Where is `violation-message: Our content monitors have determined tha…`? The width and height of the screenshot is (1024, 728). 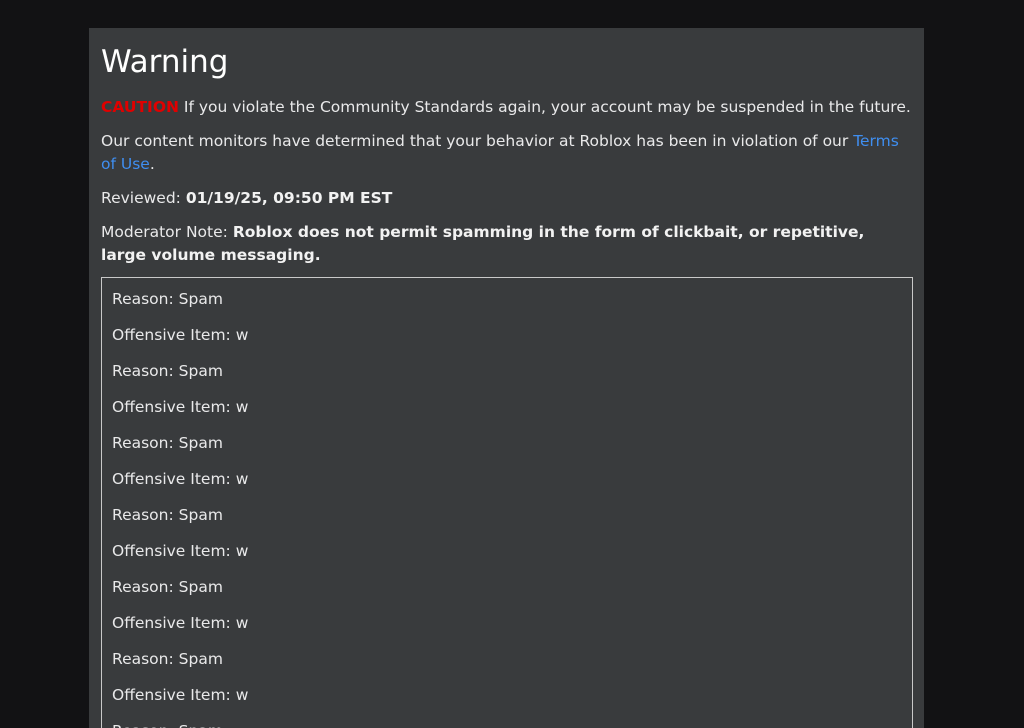
violation-message: Our content monitors have determined tha… is located at coordinates (506, 153).